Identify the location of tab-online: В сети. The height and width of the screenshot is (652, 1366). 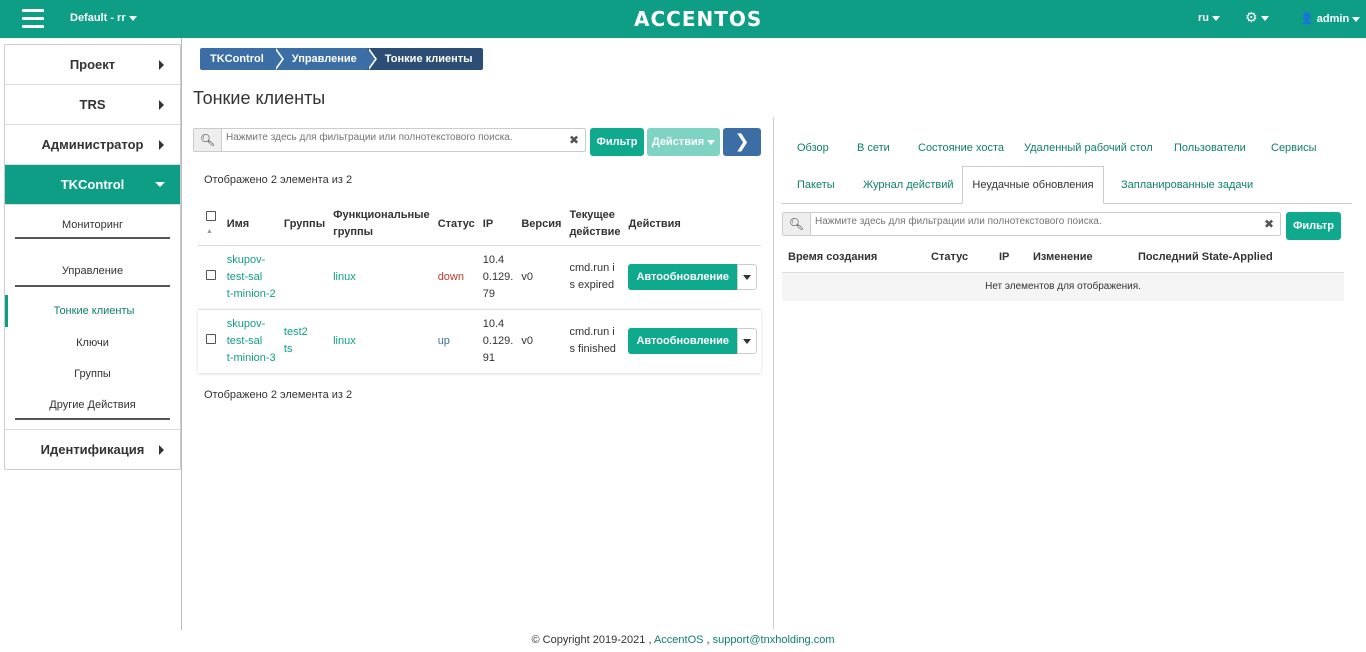
(873, 148).